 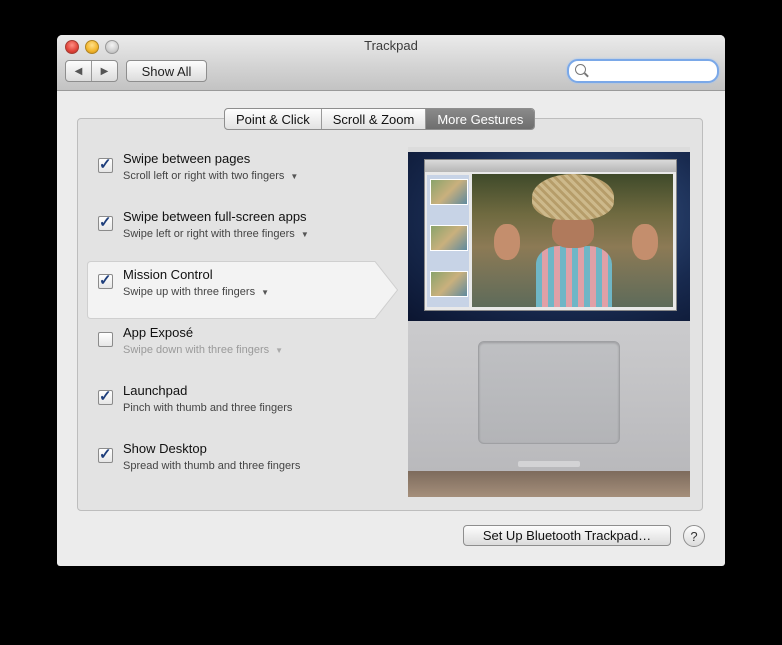 What do you see at coordinates (166, 71) in the screenshot?
I see `show-all-button: Show All` at bounding box center [166, 71].